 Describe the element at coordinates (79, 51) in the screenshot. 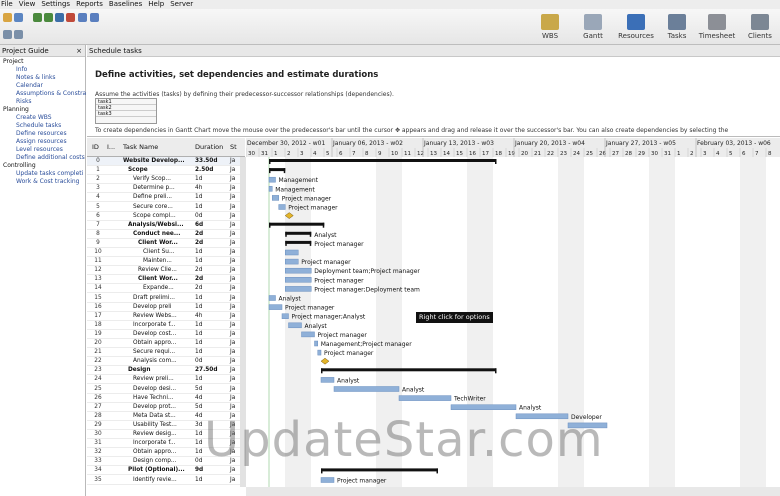

I see `close-icon: ×` at that location.